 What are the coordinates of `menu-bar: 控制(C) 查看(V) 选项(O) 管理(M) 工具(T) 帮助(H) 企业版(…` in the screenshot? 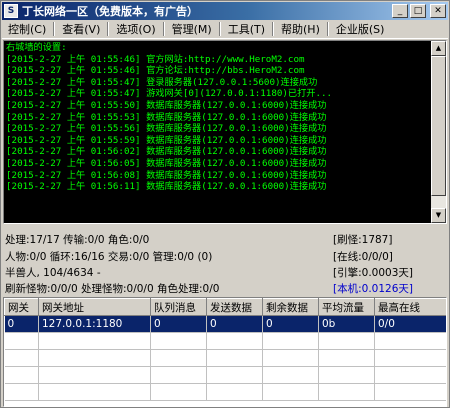 It's located at (225, 29).